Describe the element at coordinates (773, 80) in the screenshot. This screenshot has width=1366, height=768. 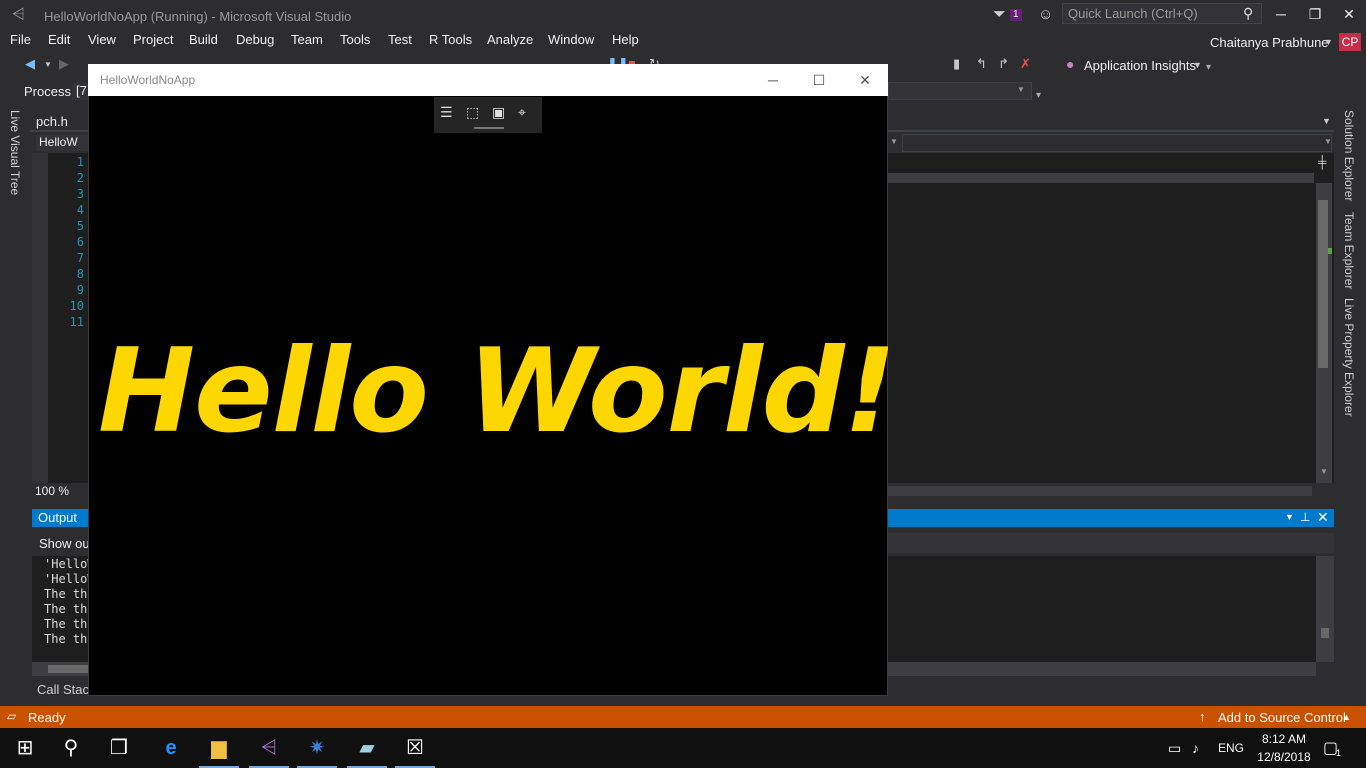
I see `app-minimize-button: ─` at that location.